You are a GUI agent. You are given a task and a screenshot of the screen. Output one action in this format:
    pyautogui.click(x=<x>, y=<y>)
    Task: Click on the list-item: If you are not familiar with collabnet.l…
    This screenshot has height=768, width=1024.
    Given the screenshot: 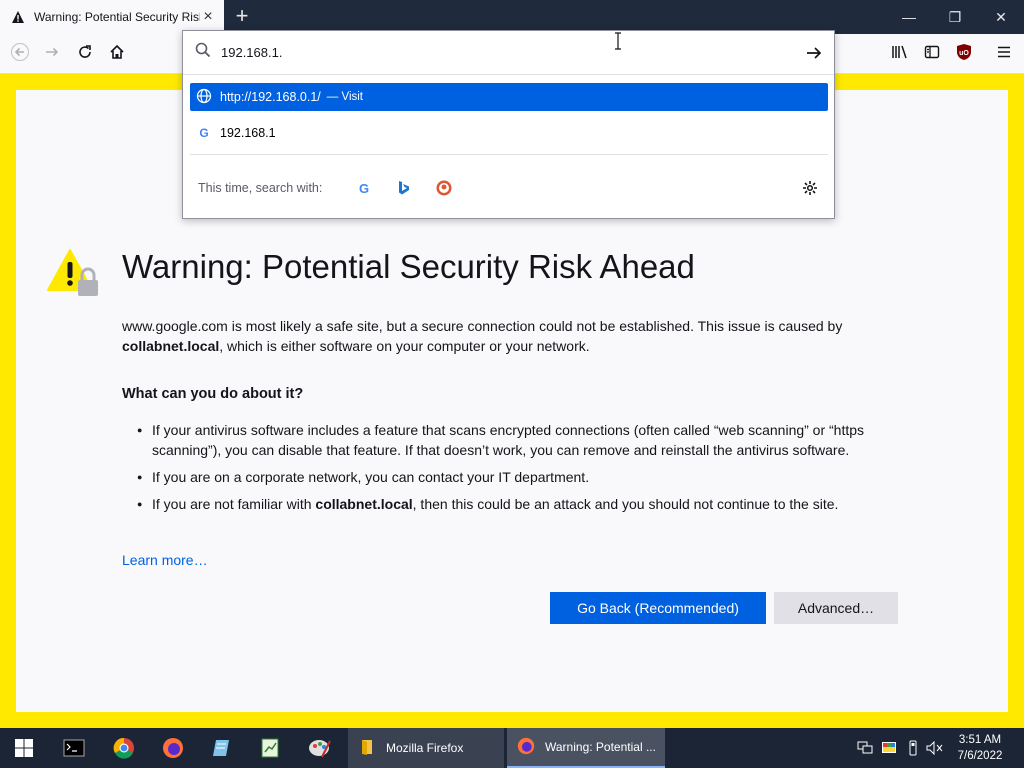 What is the action you would take?
    pyautogui.click(x=519, y=504)
    